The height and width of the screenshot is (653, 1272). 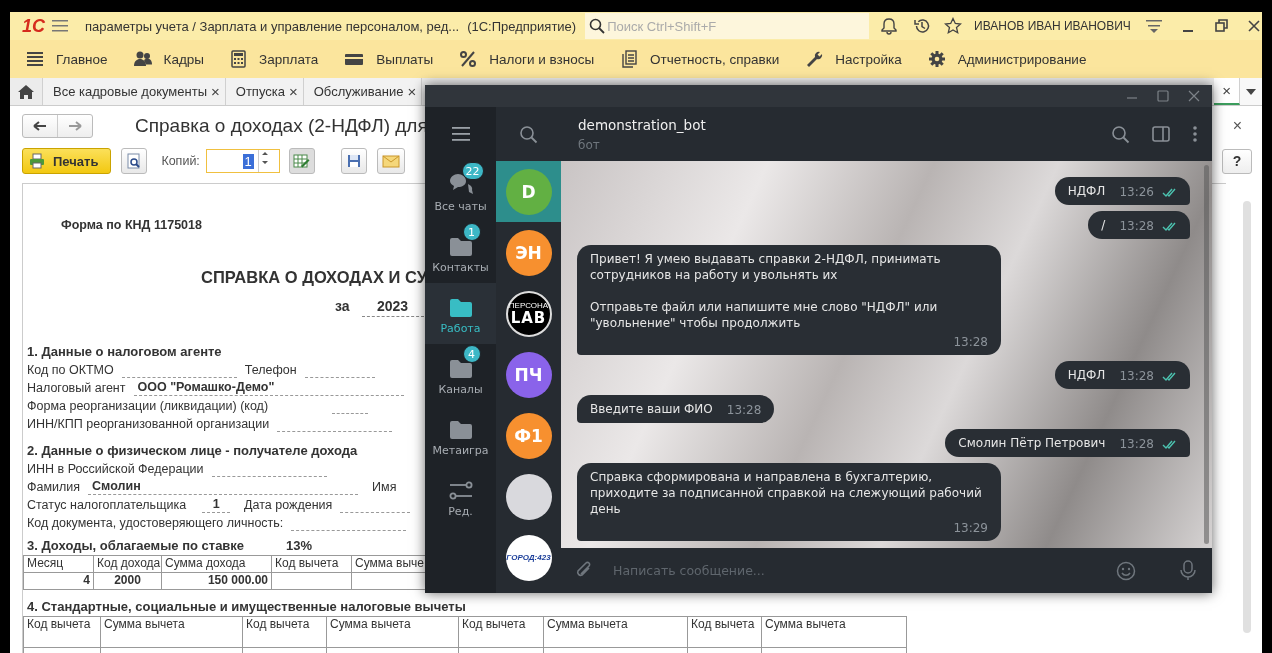 I want to click on preview-button, so click(x=134, y=161).